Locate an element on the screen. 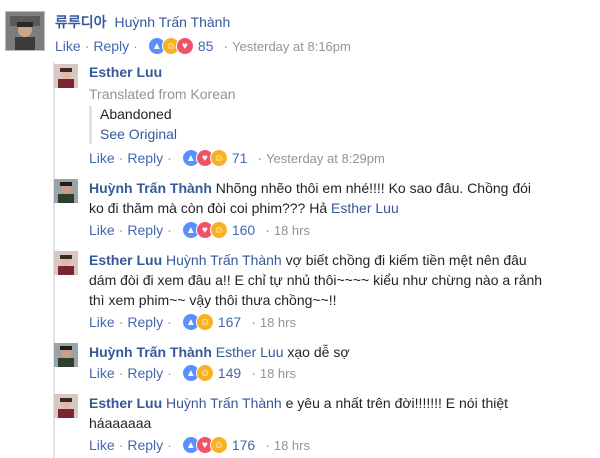  see-original-link: See Original is located at coordinates (138, 134).